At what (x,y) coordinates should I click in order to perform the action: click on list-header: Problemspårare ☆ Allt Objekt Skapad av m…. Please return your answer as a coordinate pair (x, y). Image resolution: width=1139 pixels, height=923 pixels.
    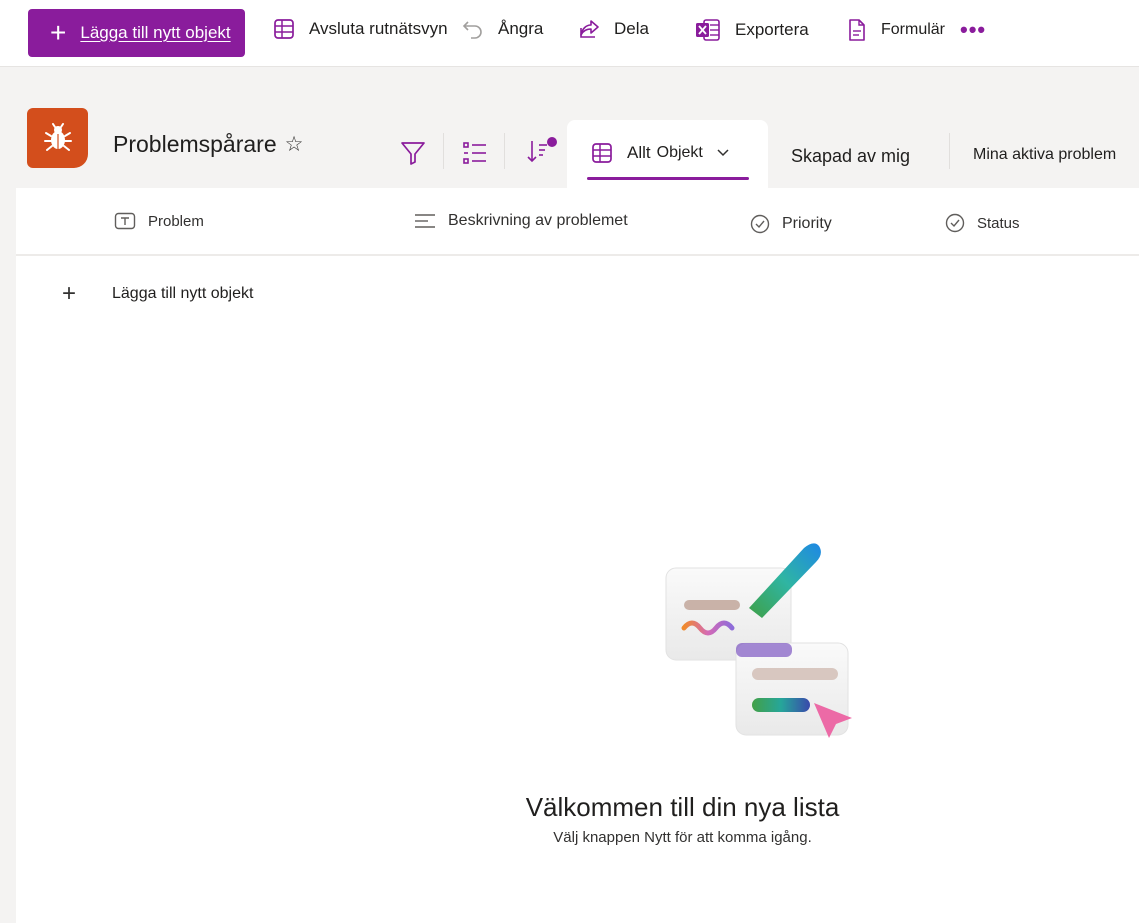
    Looking at the image, I should click on (569, 128).